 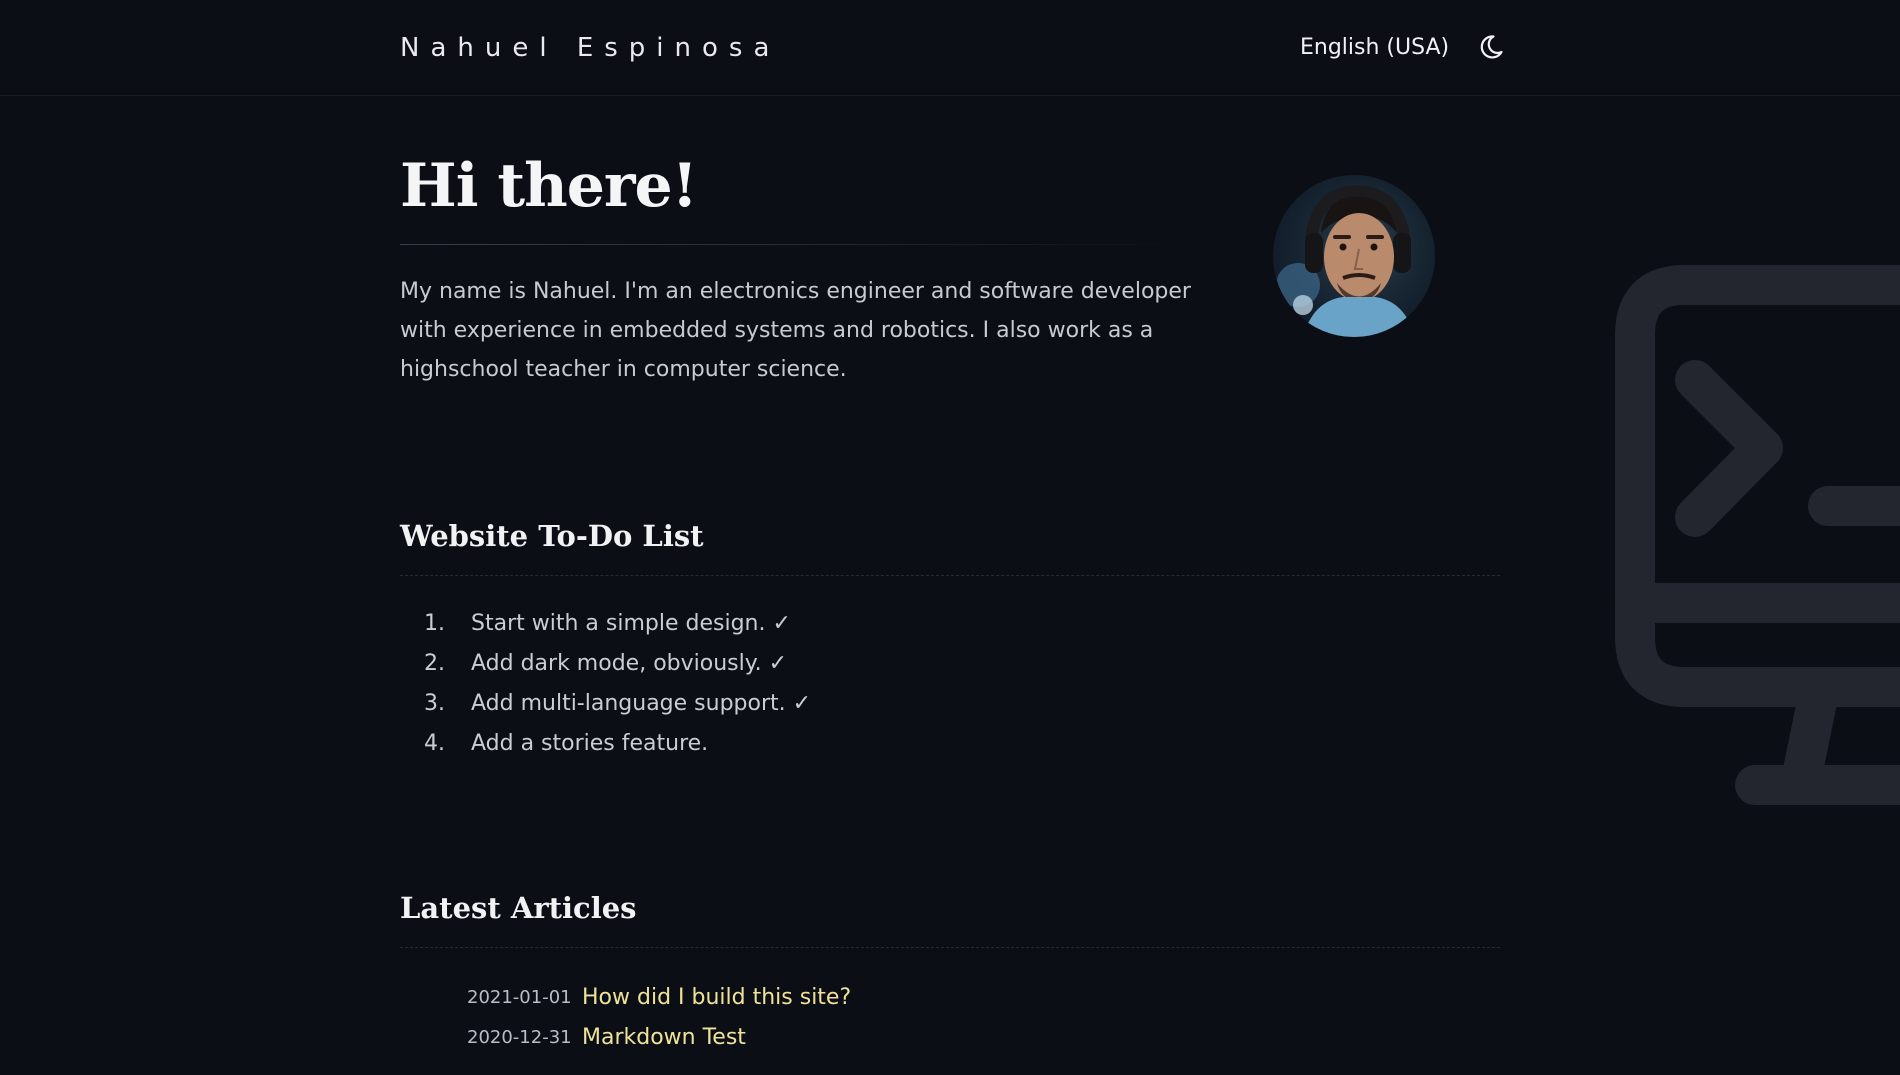 I want to click on article-date: 2020-12-31, so click(x=519, y=1037).